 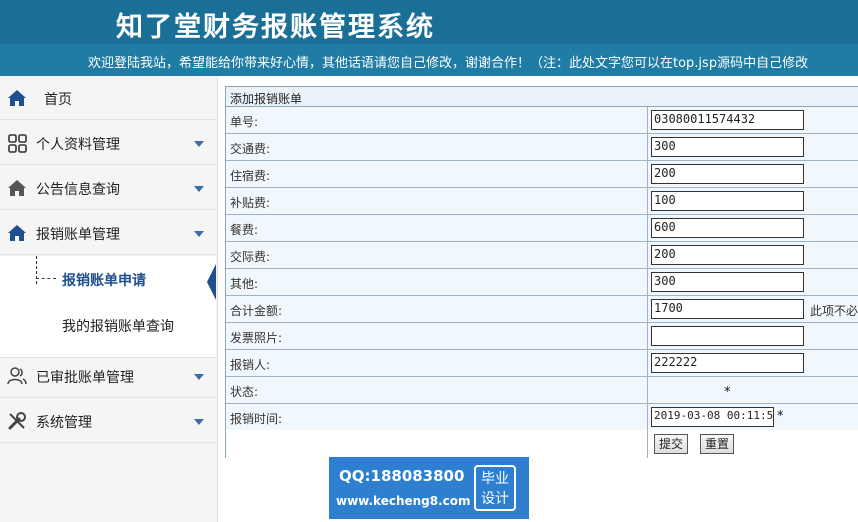 What do you see at coordinates (211, 282) in the screenshot?
I see `active-indicator` at bounding box center [211, 282].